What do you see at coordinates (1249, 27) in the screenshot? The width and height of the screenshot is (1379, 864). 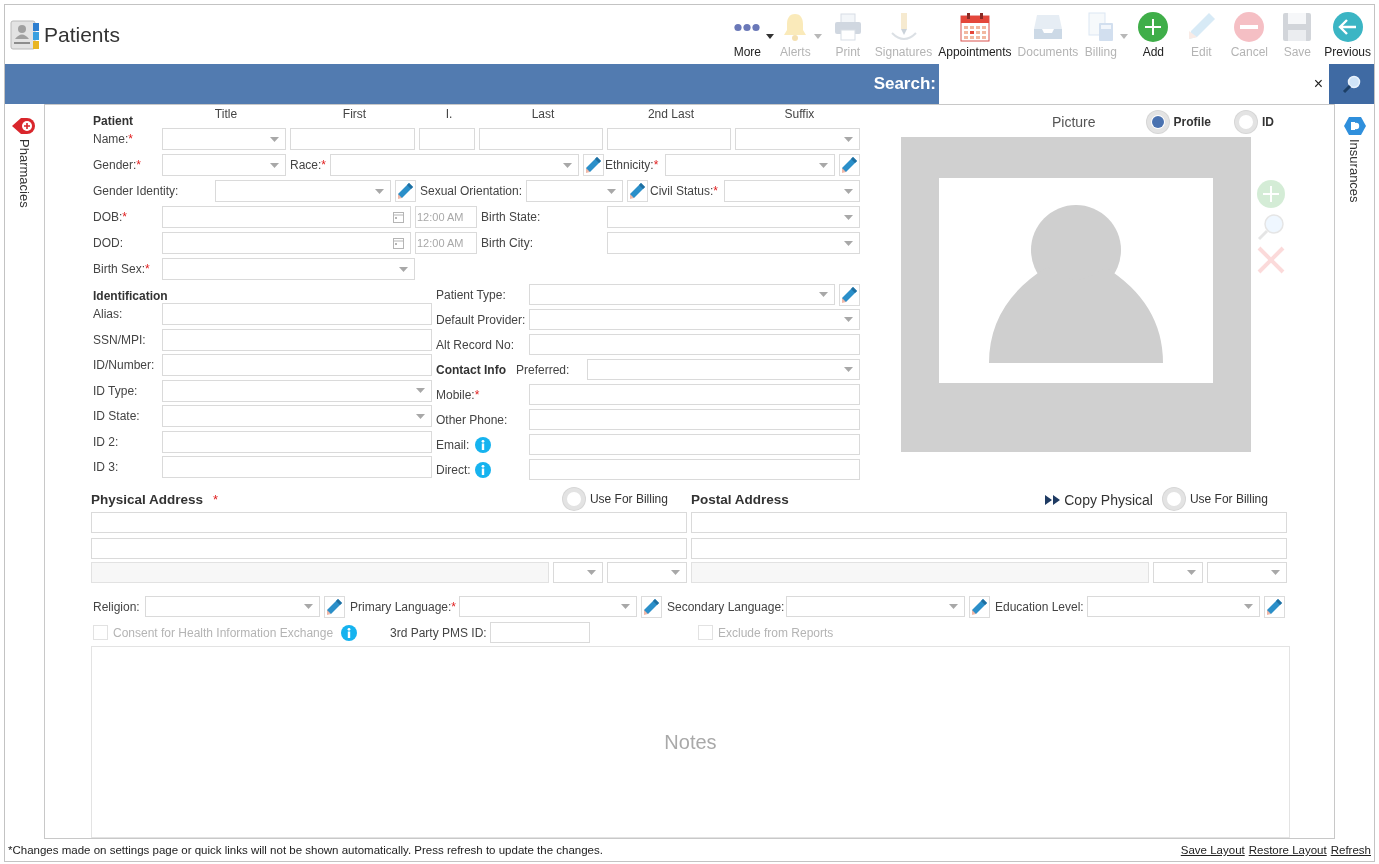 I see `cancel-icon` at bounding box center [1249, 27].